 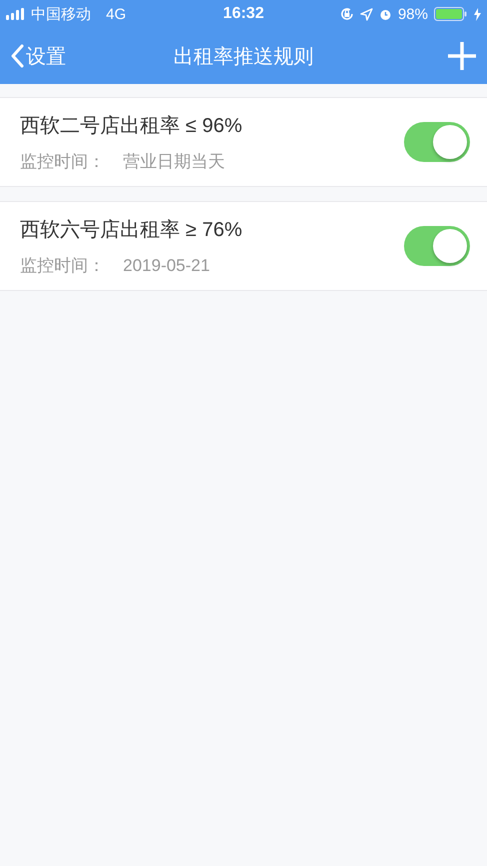 What do you see at coordinates (61, 14) in the screenshot?
I see `carrier-name: 中国移动` at bounding box center [61, 14].